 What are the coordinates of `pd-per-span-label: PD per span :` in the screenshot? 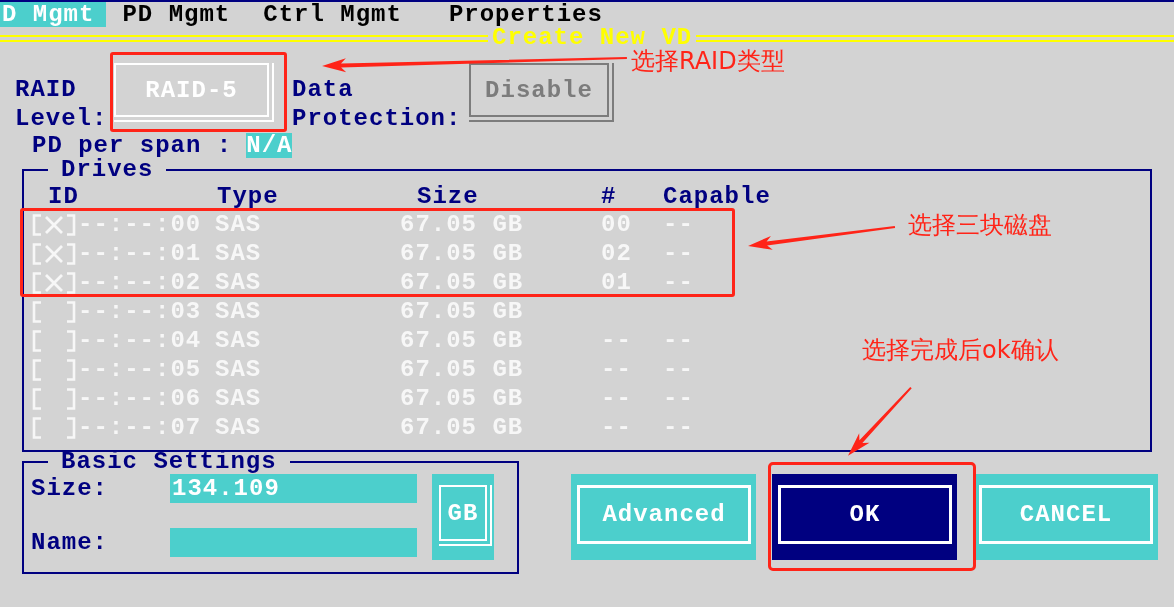 It's located at (132, 145).